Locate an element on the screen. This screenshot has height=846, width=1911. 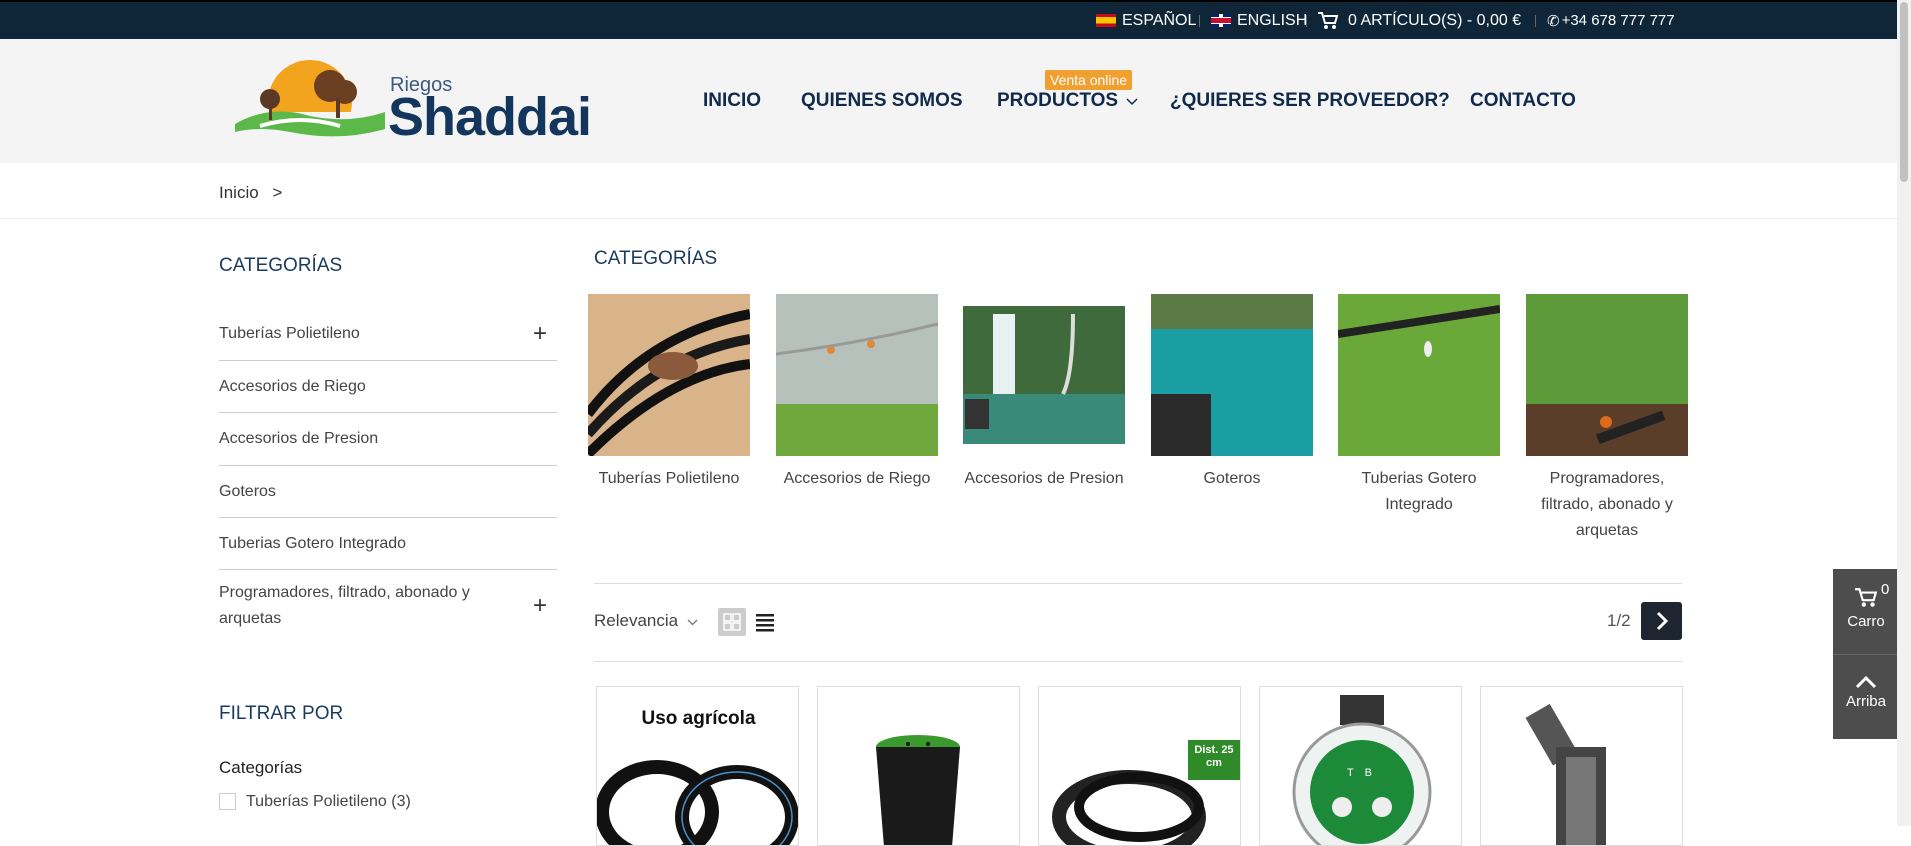
nav-item-productos: PRODUCTOS is located at coordinates (1067, 101).